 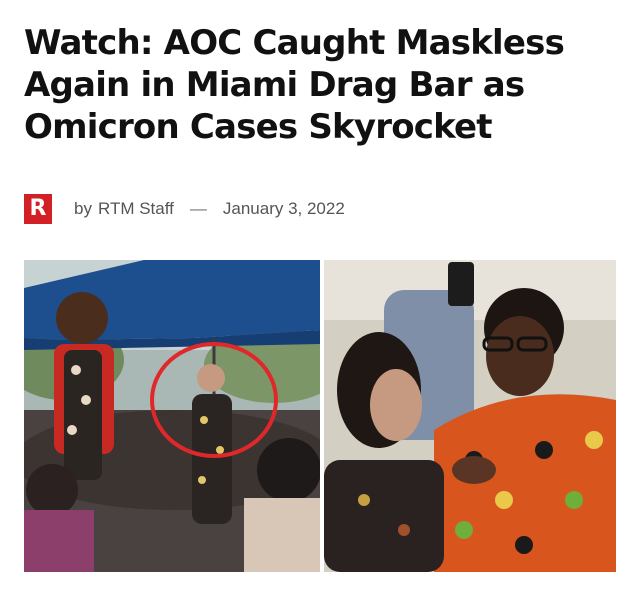 I want to click on logo-letter: R, so click(x=38, y=208).